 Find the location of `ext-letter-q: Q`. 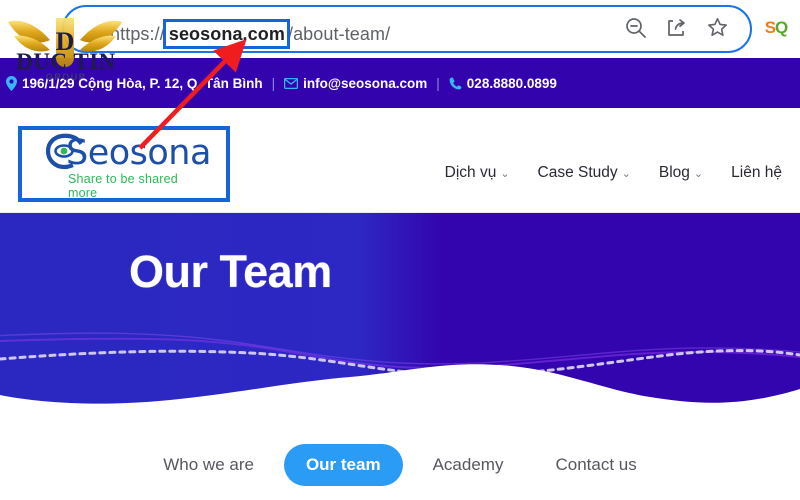

ext-letter-q: Q is located at coordinates (781, 27).